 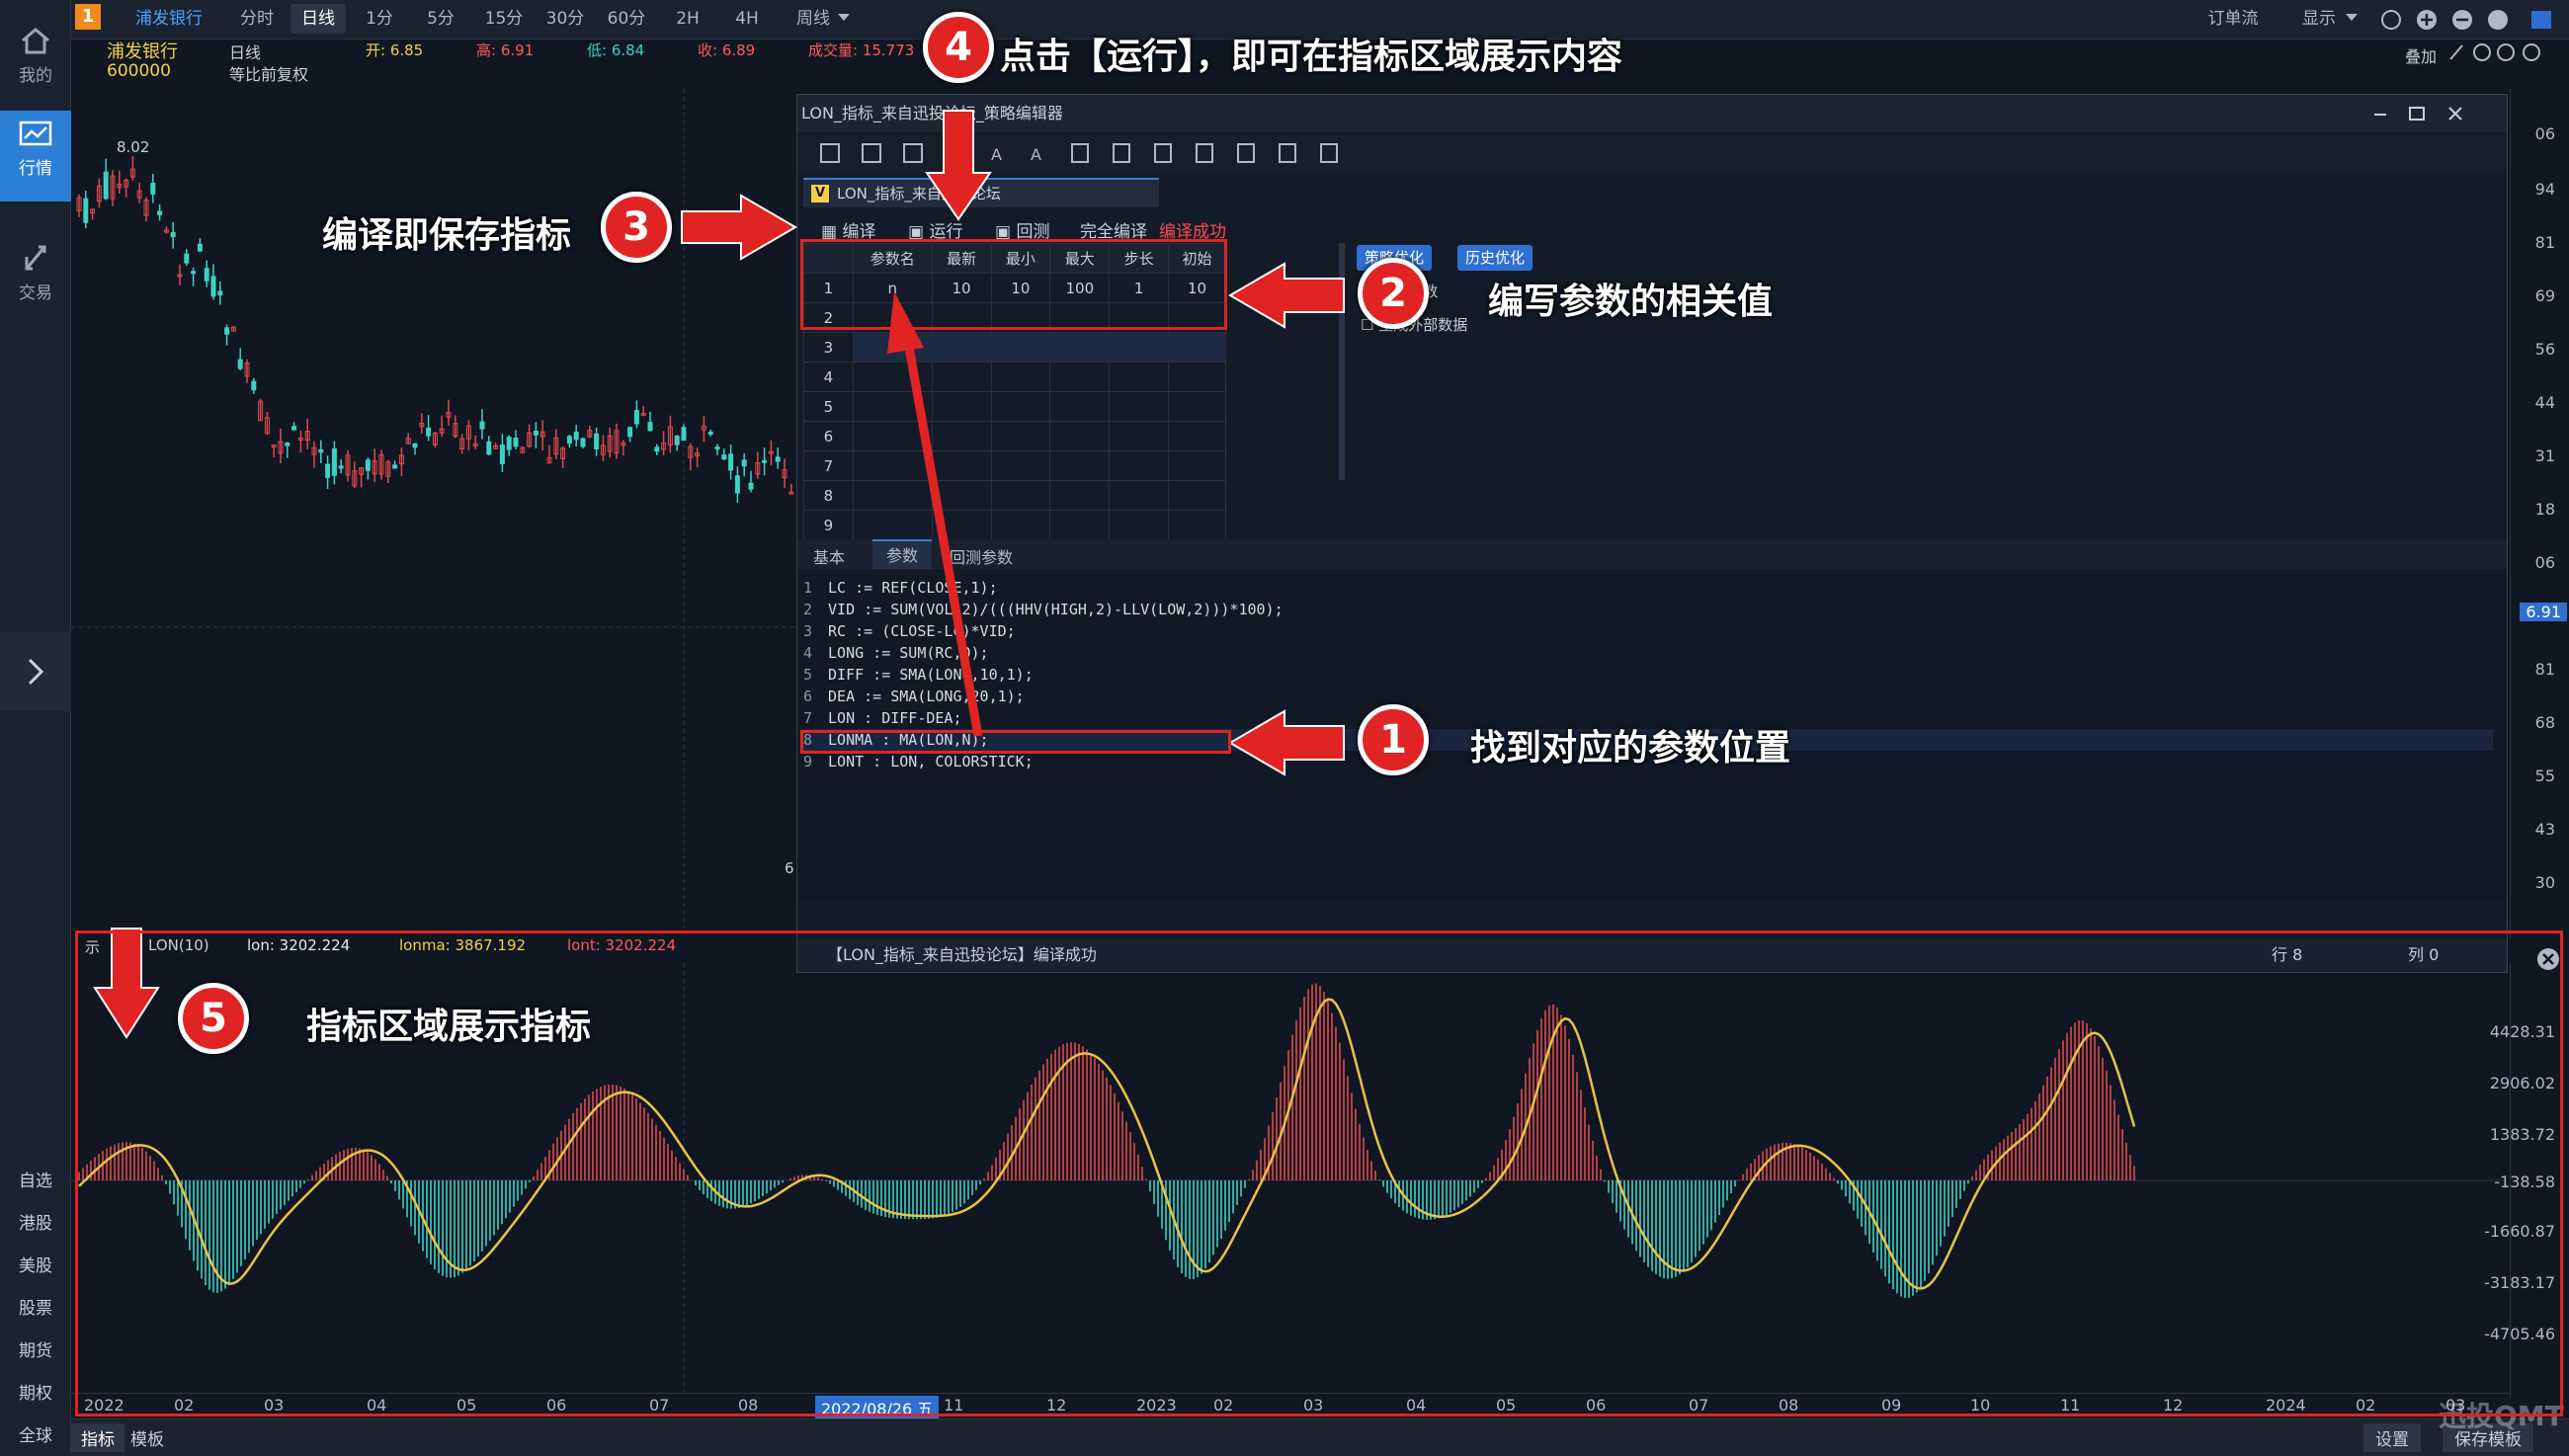 What do you see at coordinates (958, 47) in the screenshot?
I see `step-4-badge: 4` at bounding box center [958, 47].